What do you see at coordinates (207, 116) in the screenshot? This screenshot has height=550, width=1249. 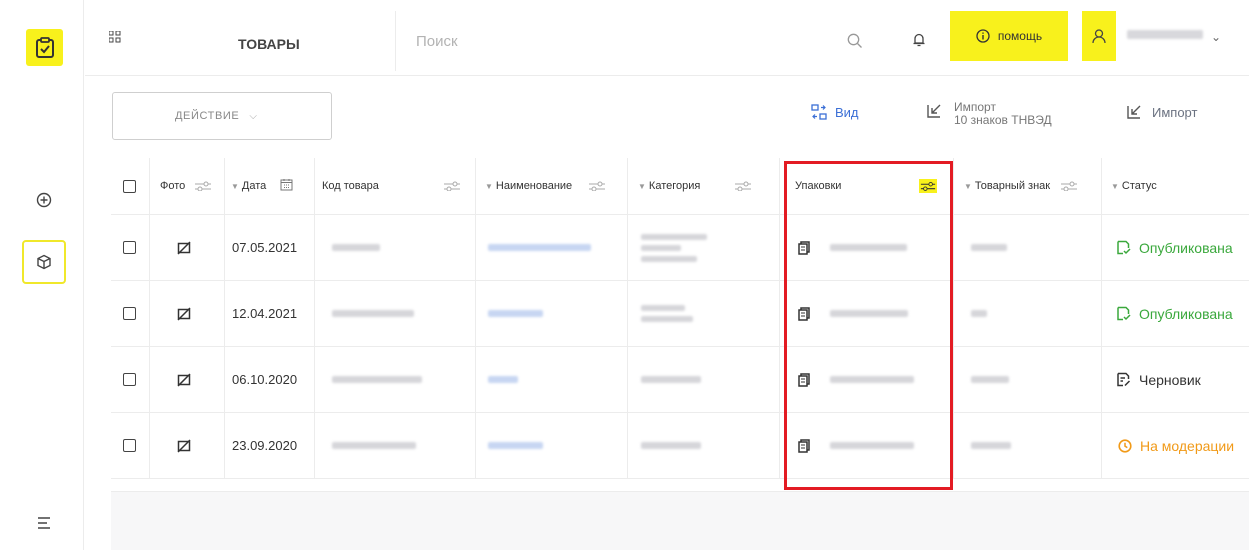 I see `action-label: ДЕЙСТВИЕ` at bounding box center [207, 116].